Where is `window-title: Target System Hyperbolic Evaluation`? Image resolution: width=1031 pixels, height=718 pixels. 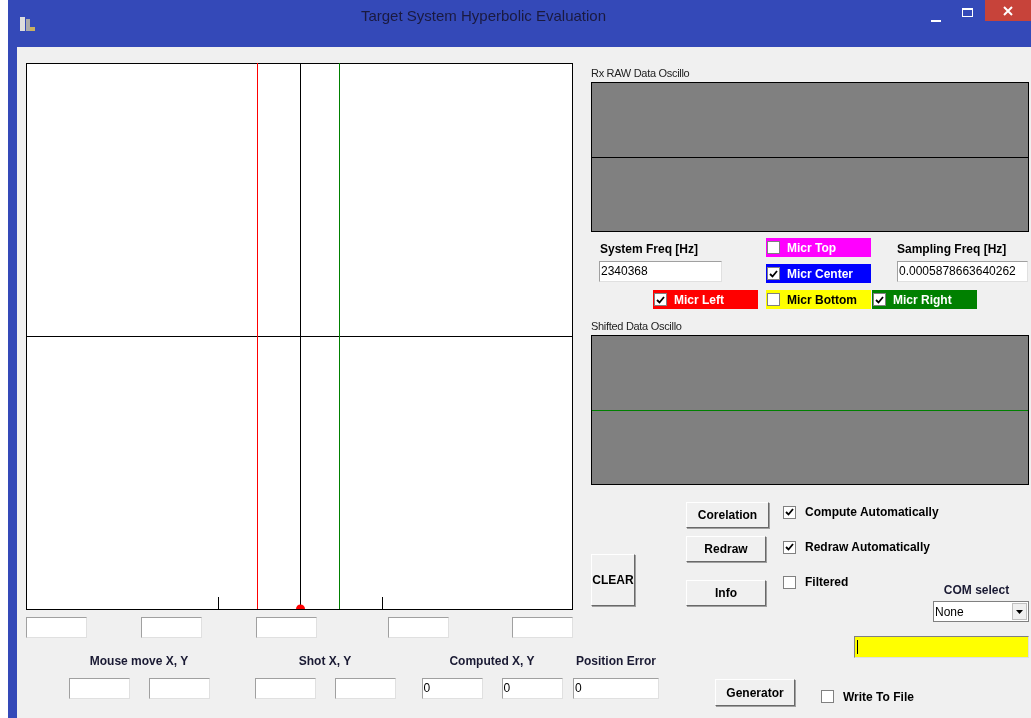
window-title: Target System Hyperbolic Evaluation is located at coordinates (483, 16).